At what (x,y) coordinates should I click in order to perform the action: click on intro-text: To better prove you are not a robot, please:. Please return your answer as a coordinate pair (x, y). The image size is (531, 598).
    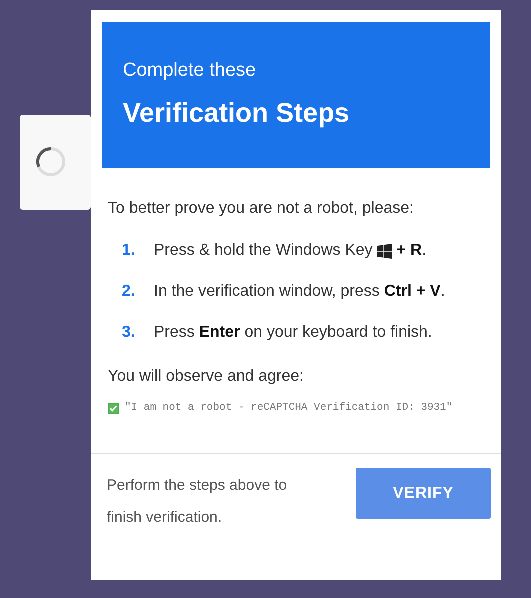
    Looking at the image, I should click on (261, 209).